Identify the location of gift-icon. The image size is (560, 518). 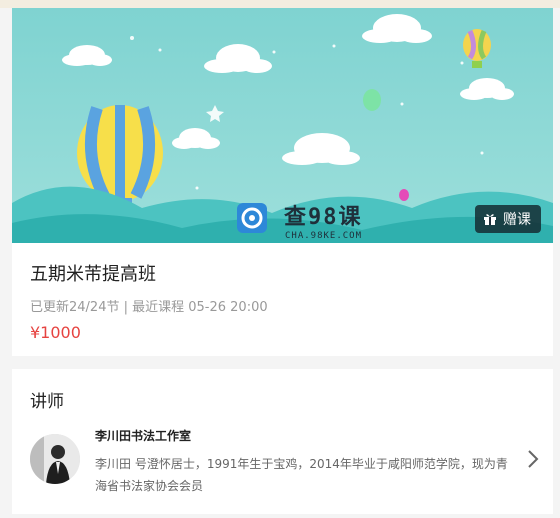
(490, 219).